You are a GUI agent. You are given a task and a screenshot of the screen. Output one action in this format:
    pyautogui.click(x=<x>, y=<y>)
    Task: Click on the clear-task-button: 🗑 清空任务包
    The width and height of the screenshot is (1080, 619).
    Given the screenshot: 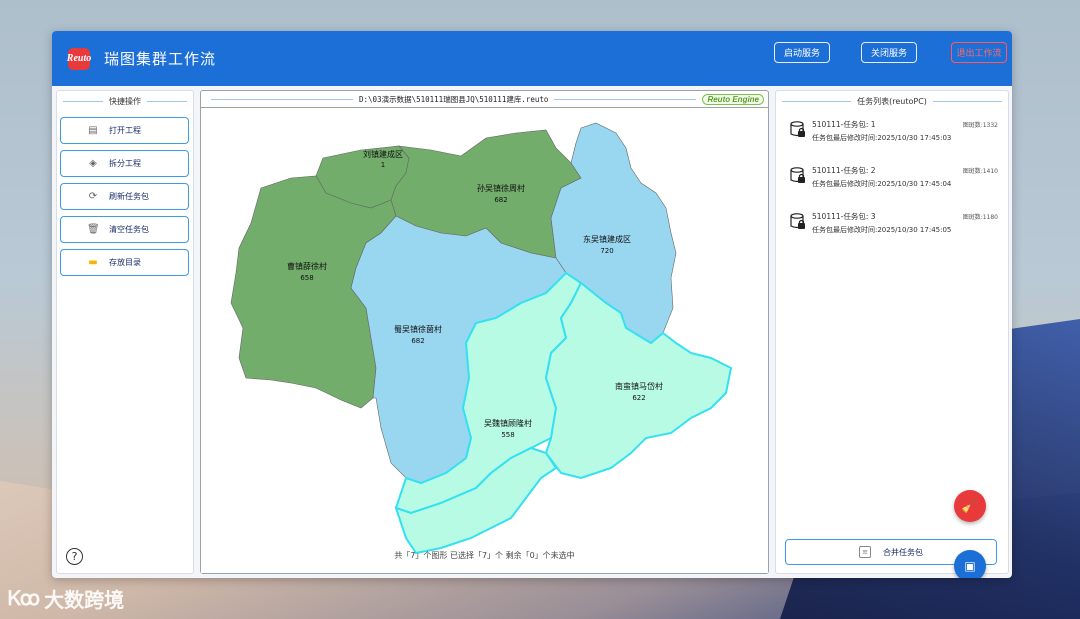 What is the action you would take?
    pyautogui.click(x=124, y=229)
    